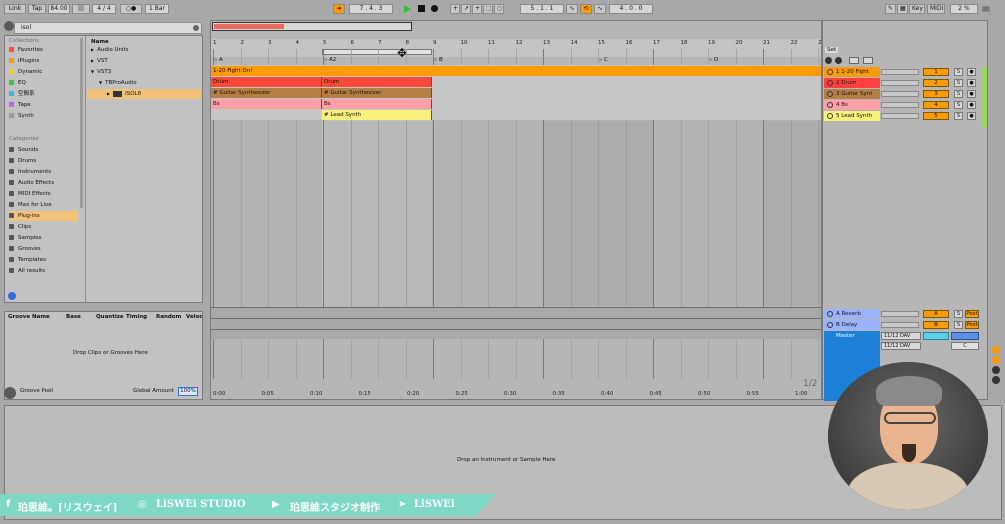  What do you see at coordinates (243, 43) in the screenshot?
I see `bar-number: 2` at bounding box center [243, 43].